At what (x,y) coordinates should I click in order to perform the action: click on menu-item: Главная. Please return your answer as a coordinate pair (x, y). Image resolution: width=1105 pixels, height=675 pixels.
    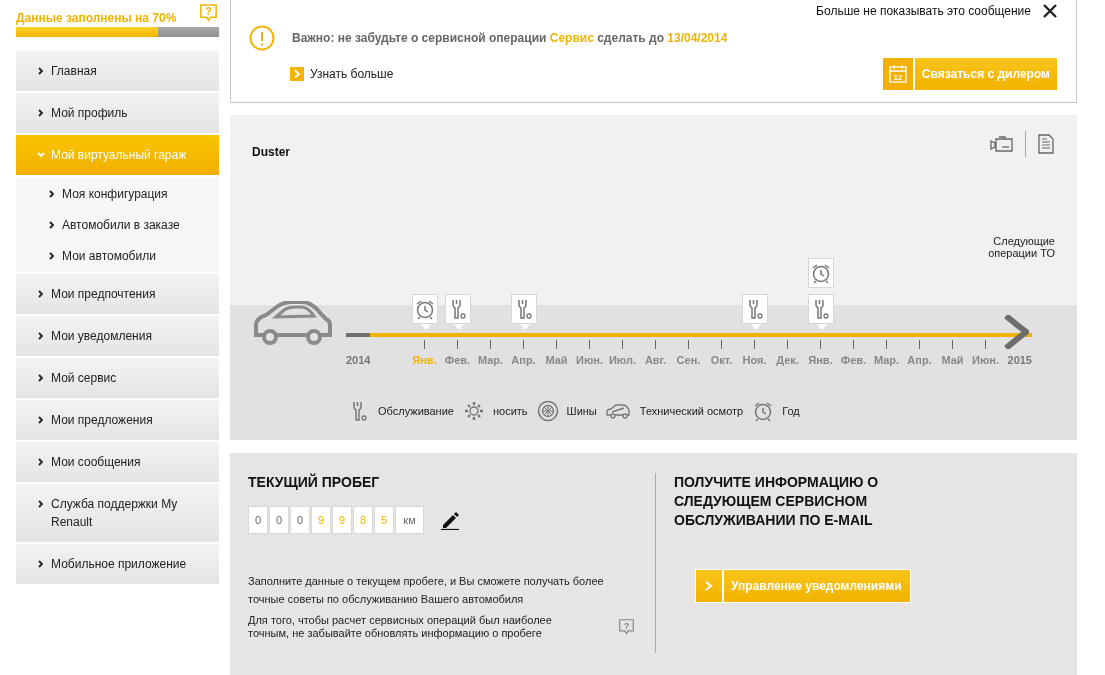
    Looking at the image, I should click on (117, 72).